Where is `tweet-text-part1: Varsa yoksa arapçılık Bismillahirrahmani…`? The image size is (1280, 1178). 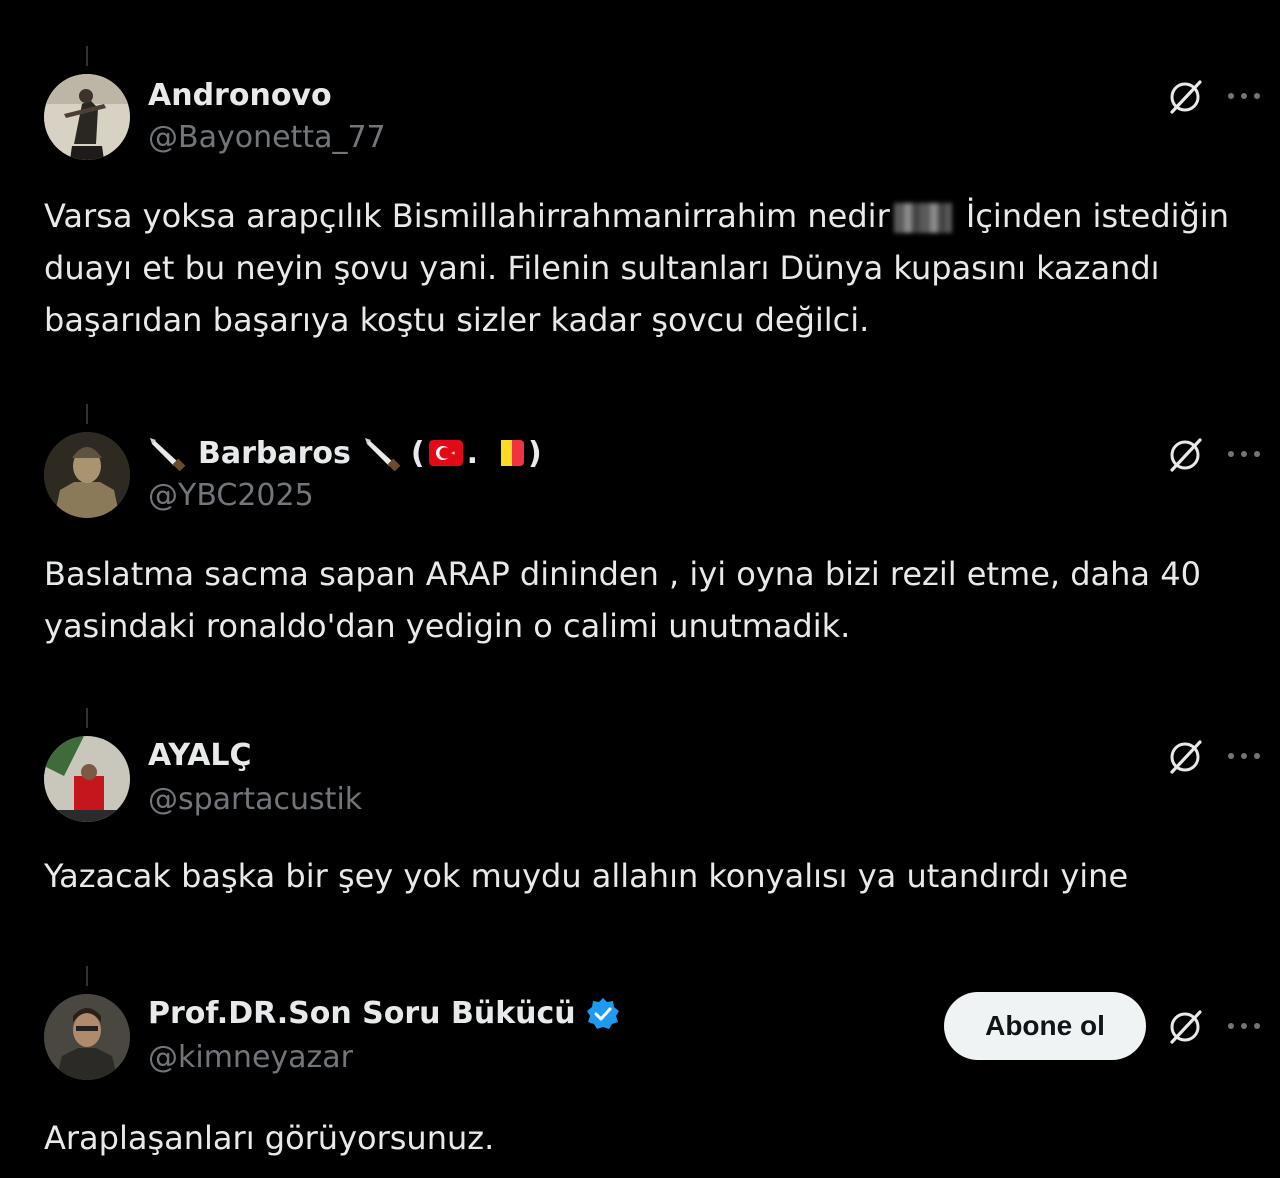
tweet-text-part1: Varsa yoksa arapçılık Bismillahirrahmani… is located at coordinates (467, 216).